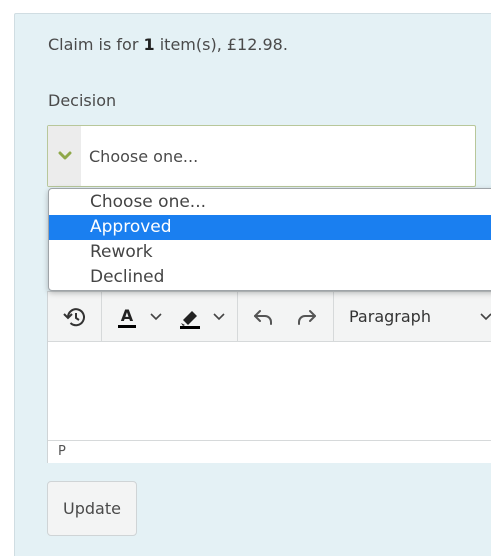 This screenshot has width=491, height=556. I want to click on option-declined: Declined, so click(270, 277).